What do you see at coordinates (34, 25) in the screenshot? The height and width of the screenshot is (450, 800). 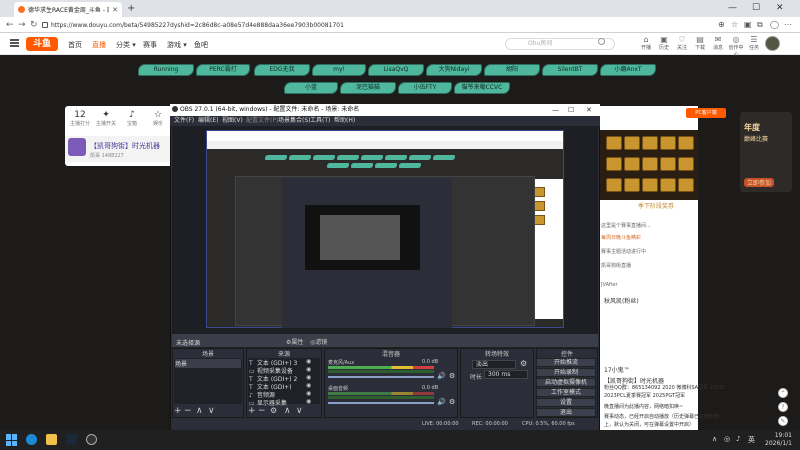 I see `reload-button: ↻` at bounding box center [34, 25].